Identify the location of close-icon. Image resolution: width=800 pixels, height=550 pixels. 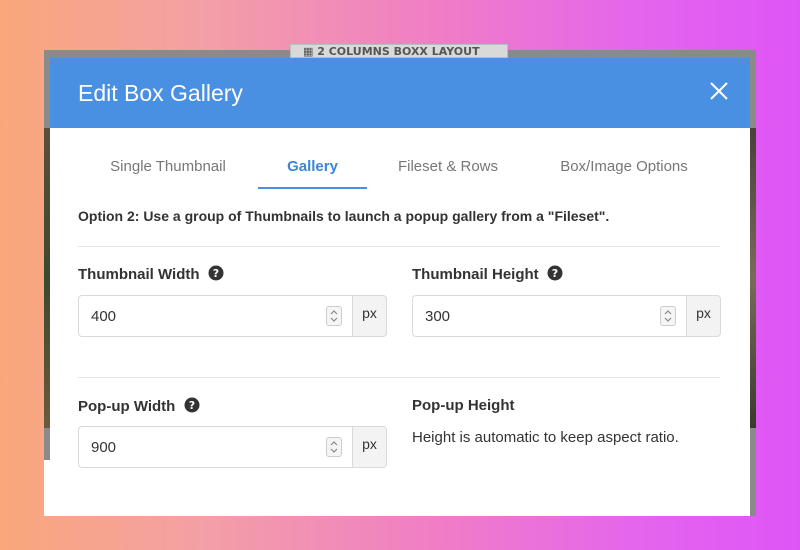
(719, 91).